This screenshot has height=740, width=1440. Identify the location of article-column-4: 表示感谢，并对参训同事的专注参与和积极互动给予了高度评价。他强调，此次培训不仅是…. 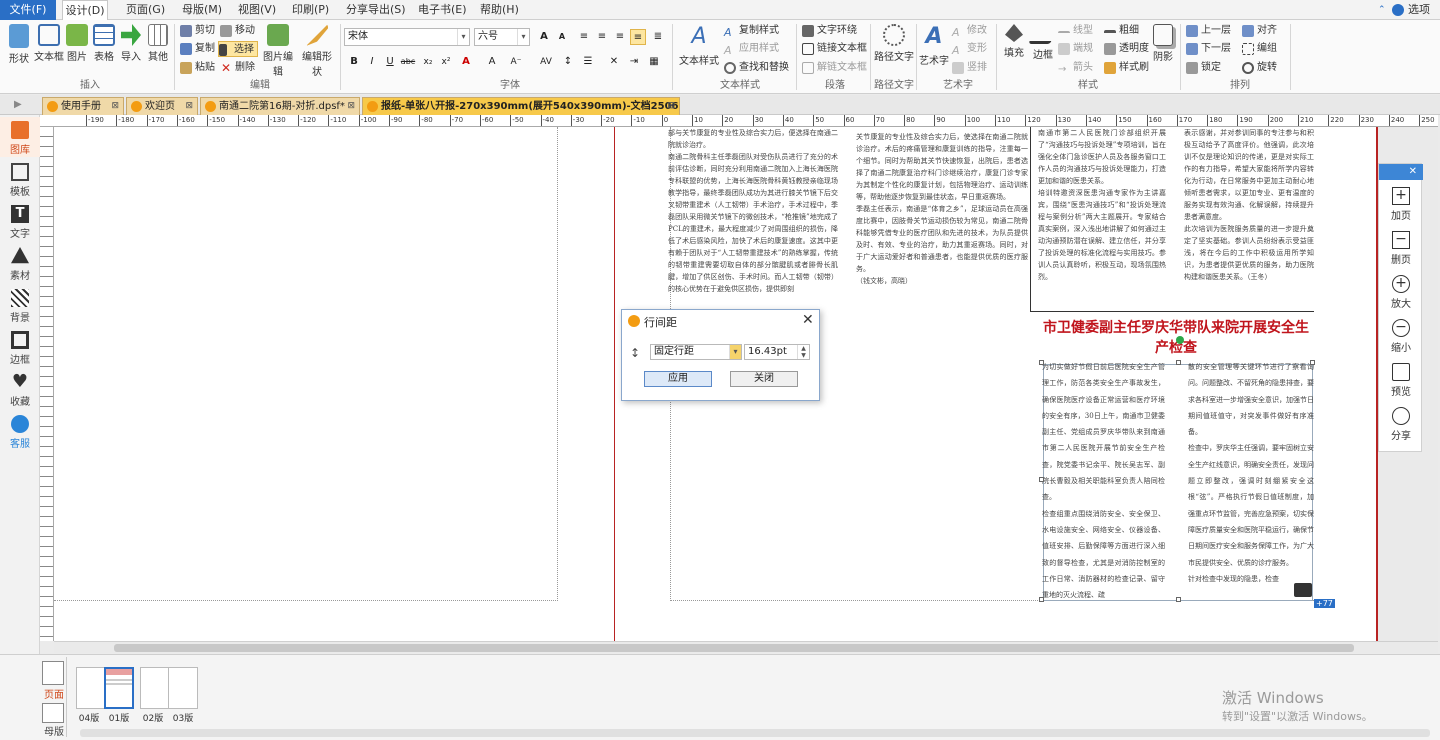
(1249, 217).